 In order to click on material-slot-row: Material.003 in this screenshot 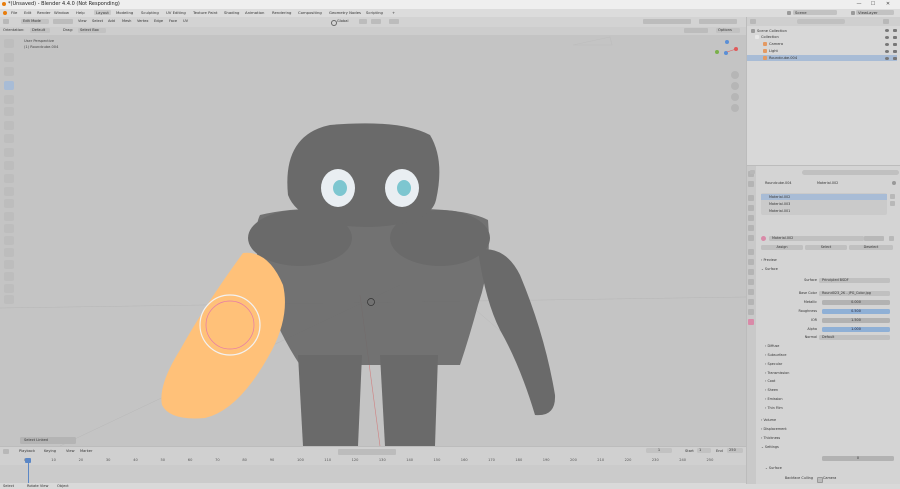, I will do `click(779, 204)`.